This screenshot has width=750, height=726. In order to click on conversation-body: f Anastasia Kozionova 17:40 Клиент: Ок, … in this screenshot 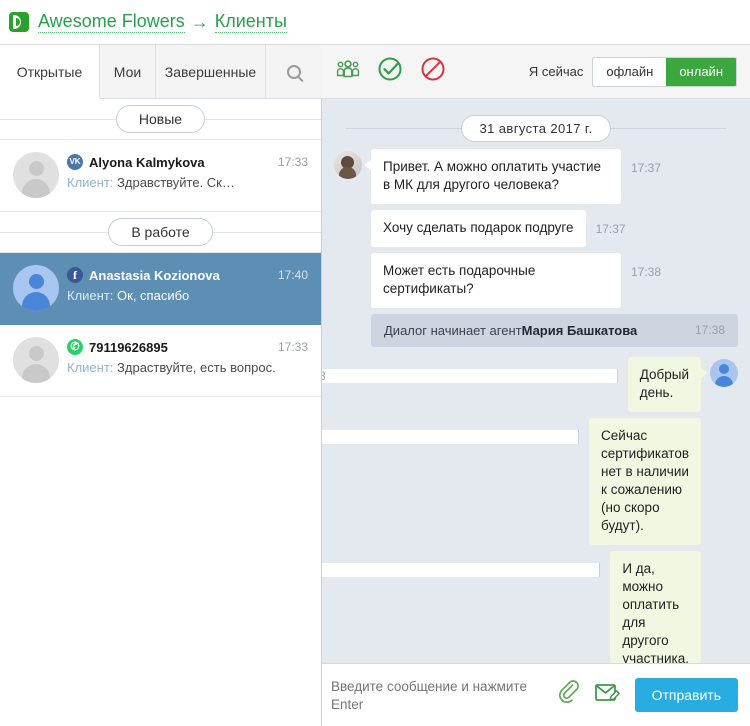, I will do `click(187, 288)`.